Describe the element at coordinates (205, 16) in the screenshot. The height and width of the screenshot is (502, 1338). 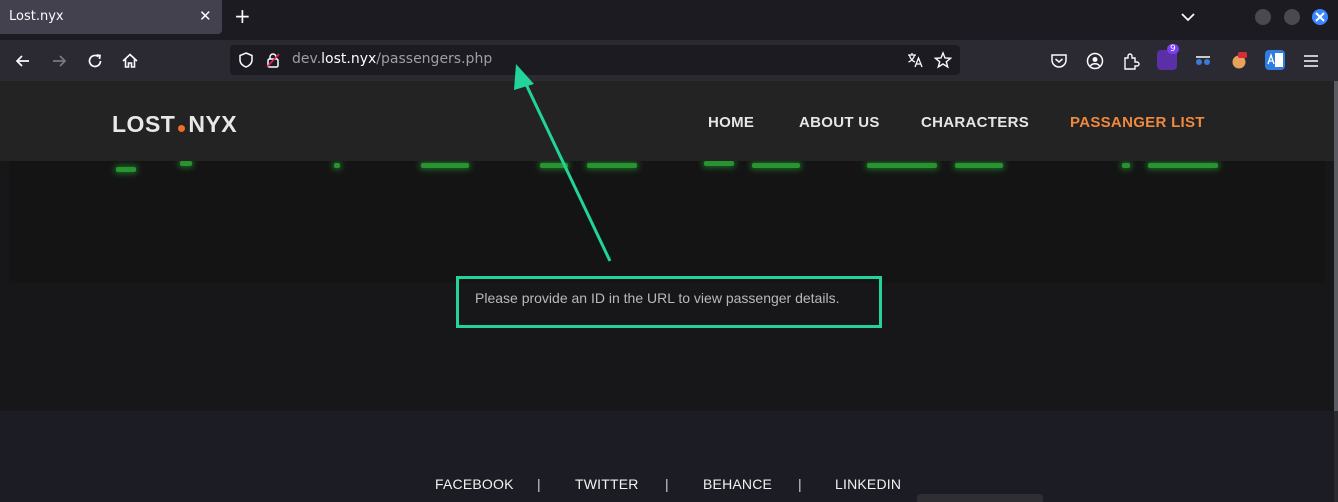
I see `close-tab-icon: ✕` at that location.